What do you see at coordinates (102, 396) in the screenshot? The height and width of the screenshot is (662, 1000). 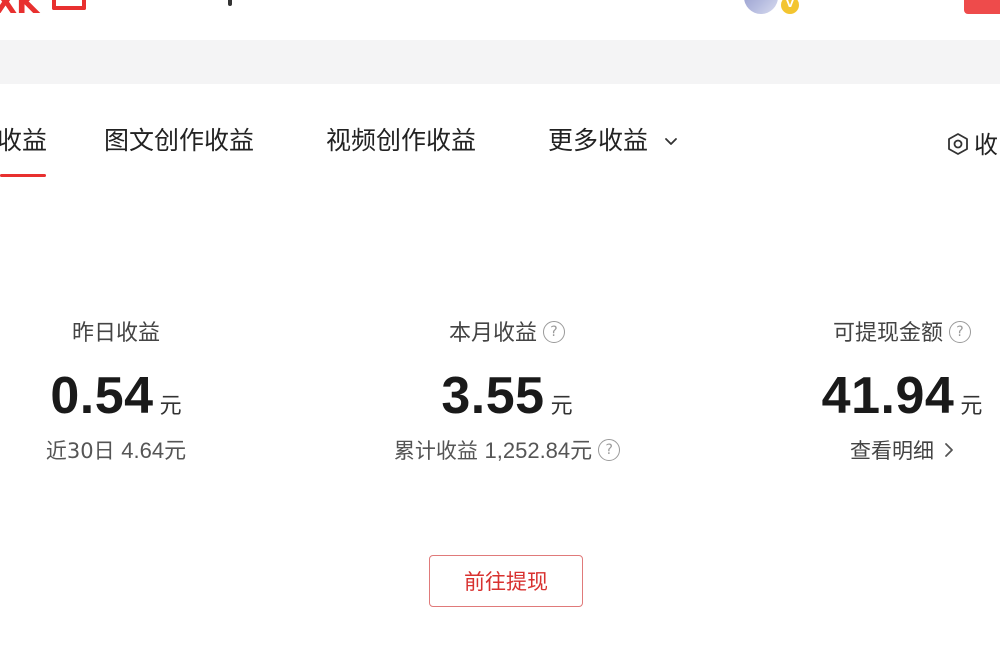 I see `stat-value: 0.54` at bounding box center [102, 396].